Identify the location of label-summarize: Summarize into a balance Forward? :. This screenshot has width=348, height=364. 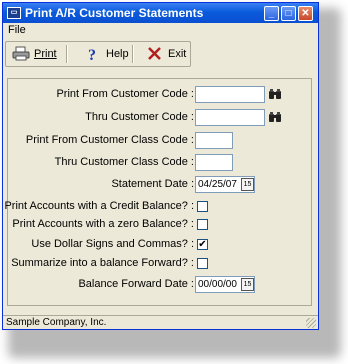
(102, 263).